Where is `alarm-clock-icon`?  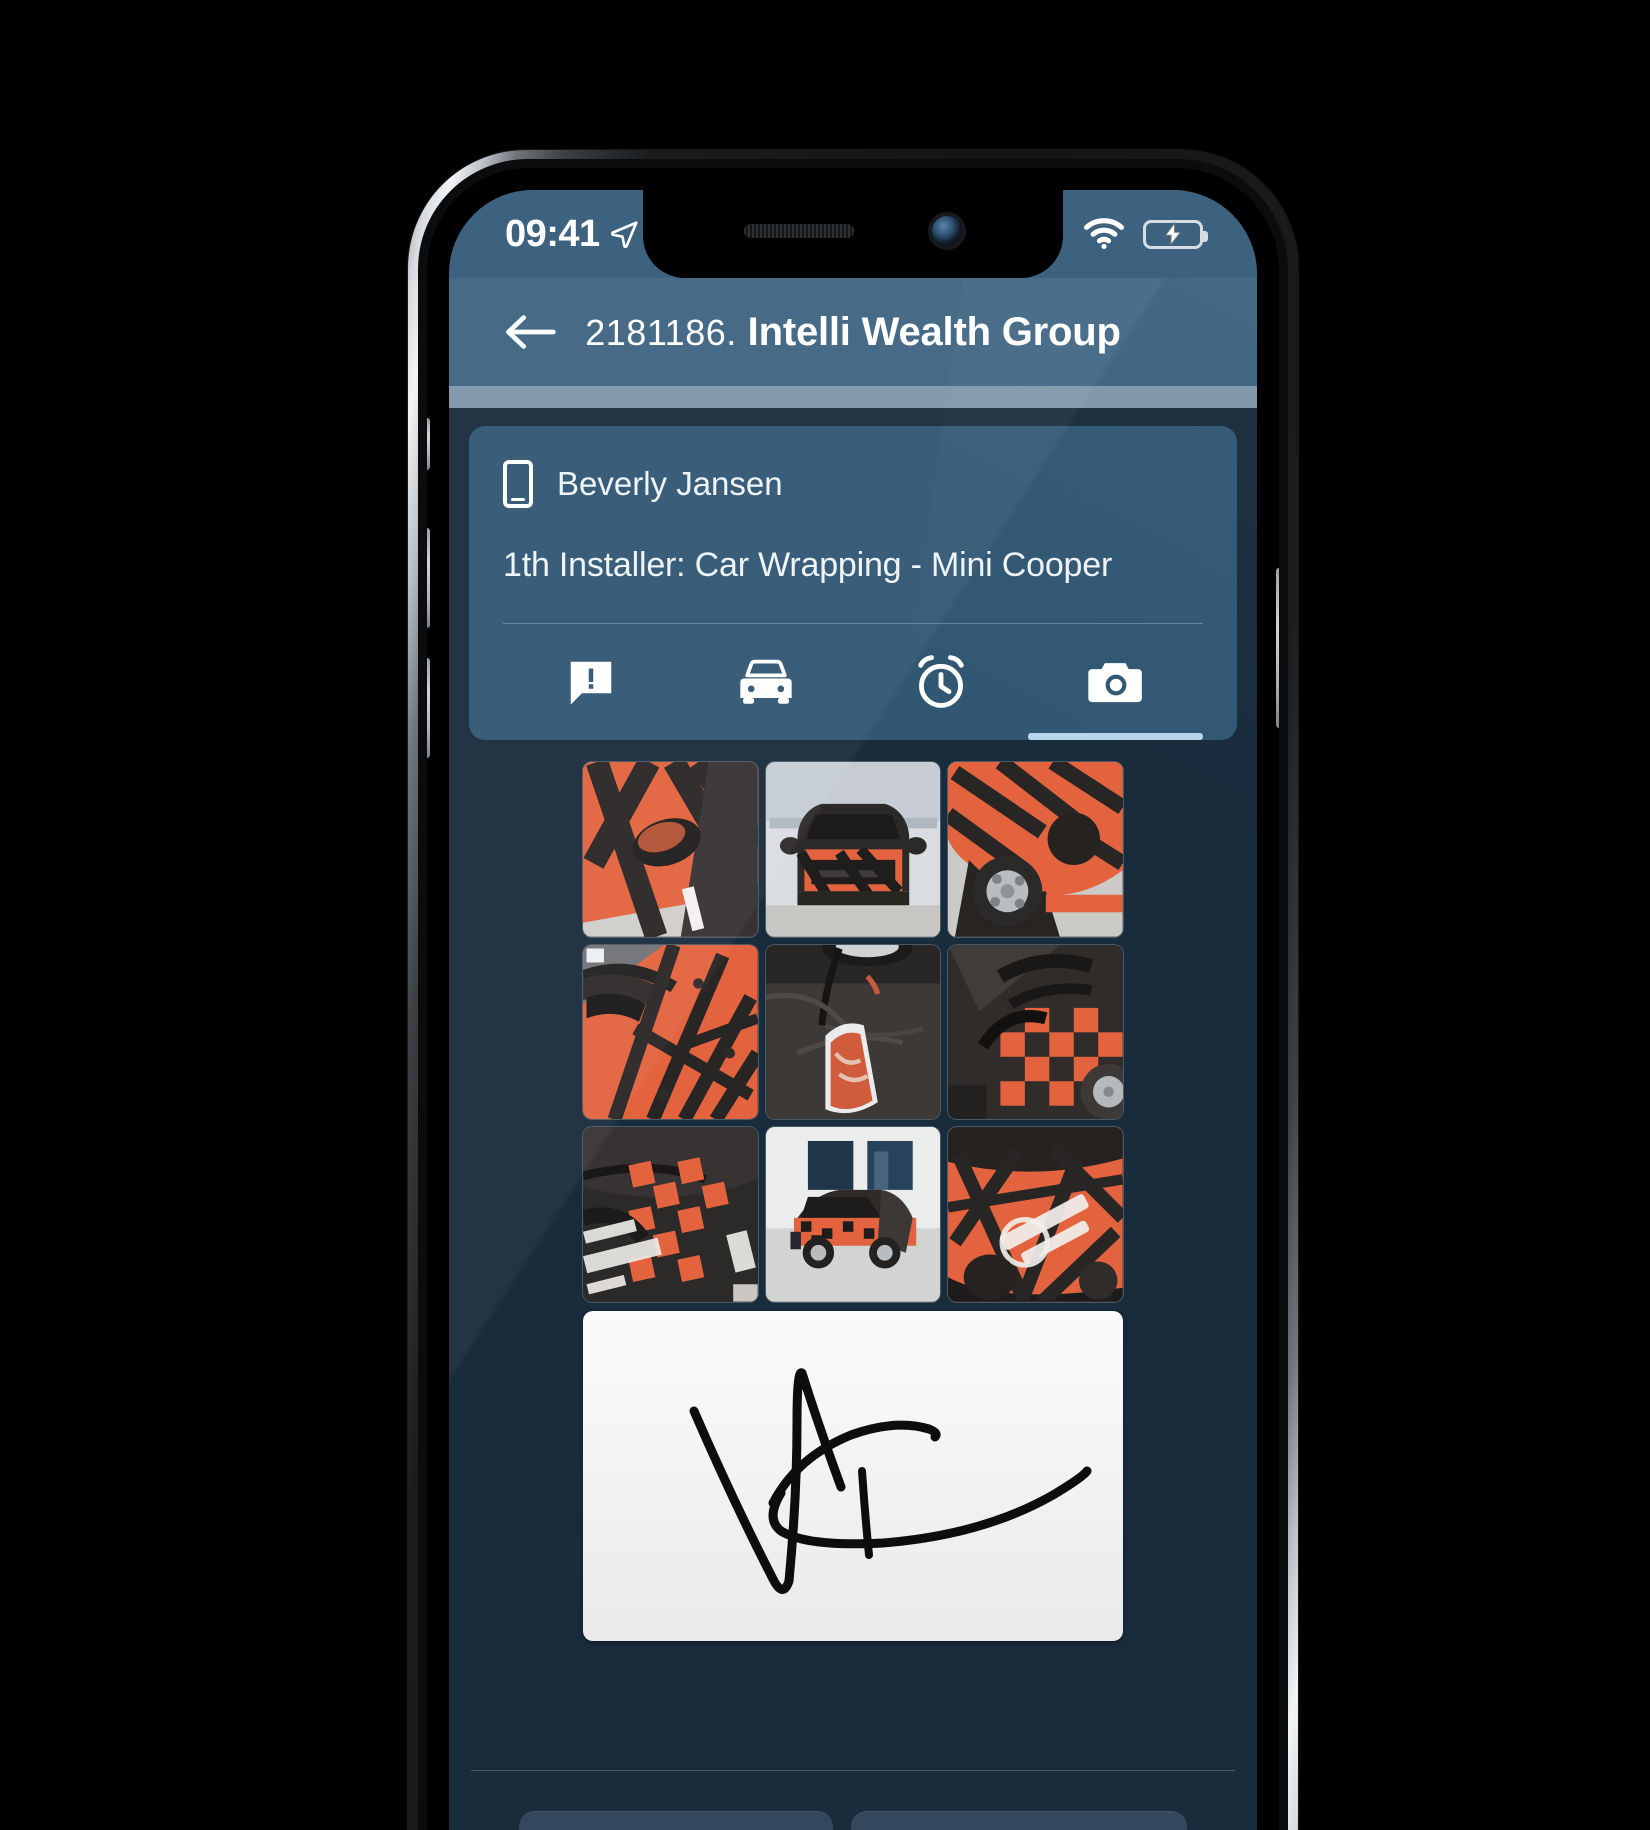
alarm-clock-icon is located at coordinates (940, 681).